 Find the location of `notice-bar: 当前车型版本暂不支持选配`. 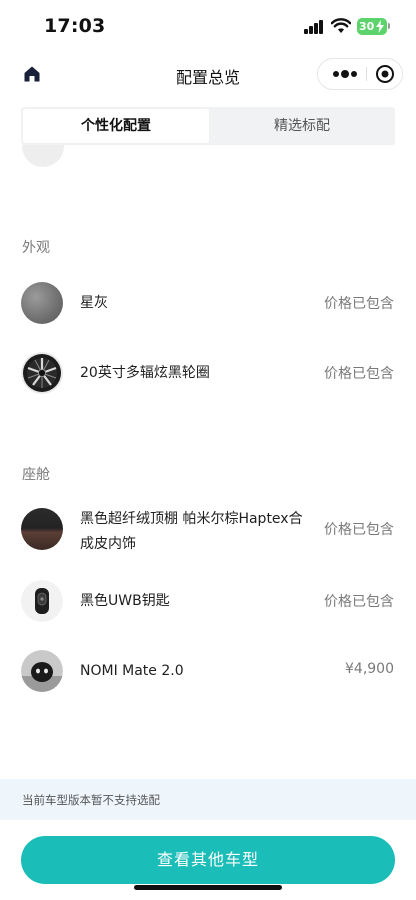

notice-bar: 当前车型版本暂不支持选配 is located at coordinates (208, 799).